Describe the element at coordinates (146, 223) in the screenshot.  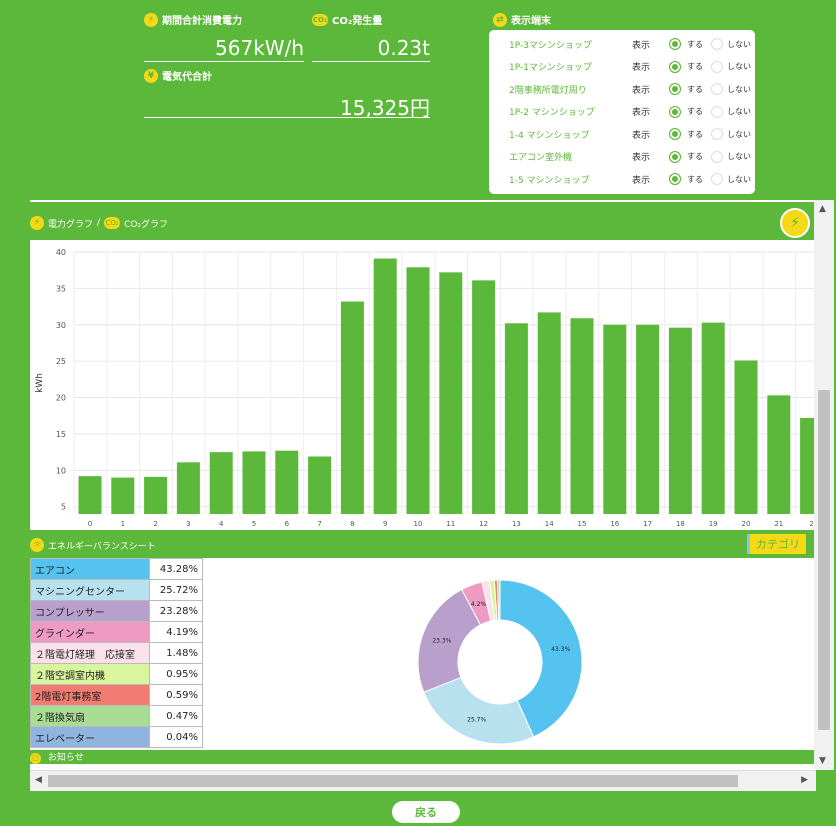
I see `tab-co2-graph: CO₂グラフ` at that location.